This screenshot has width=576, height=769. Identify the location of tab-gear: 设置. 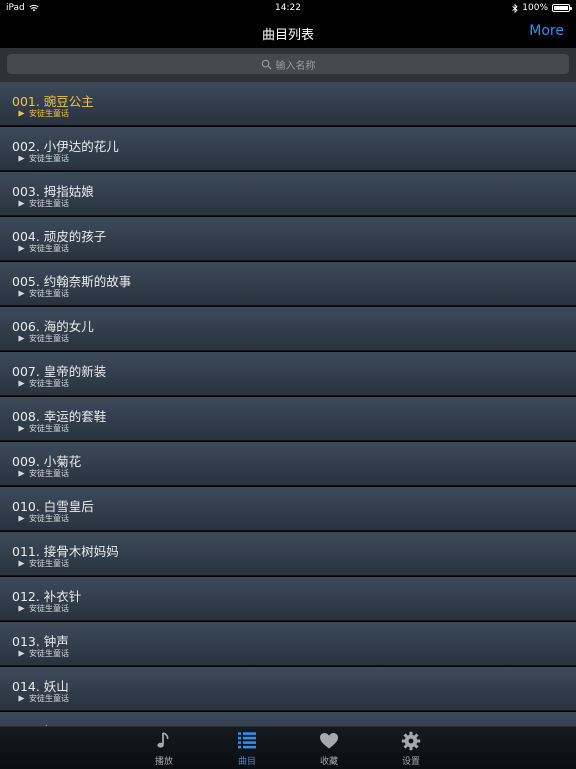
(411, 749).